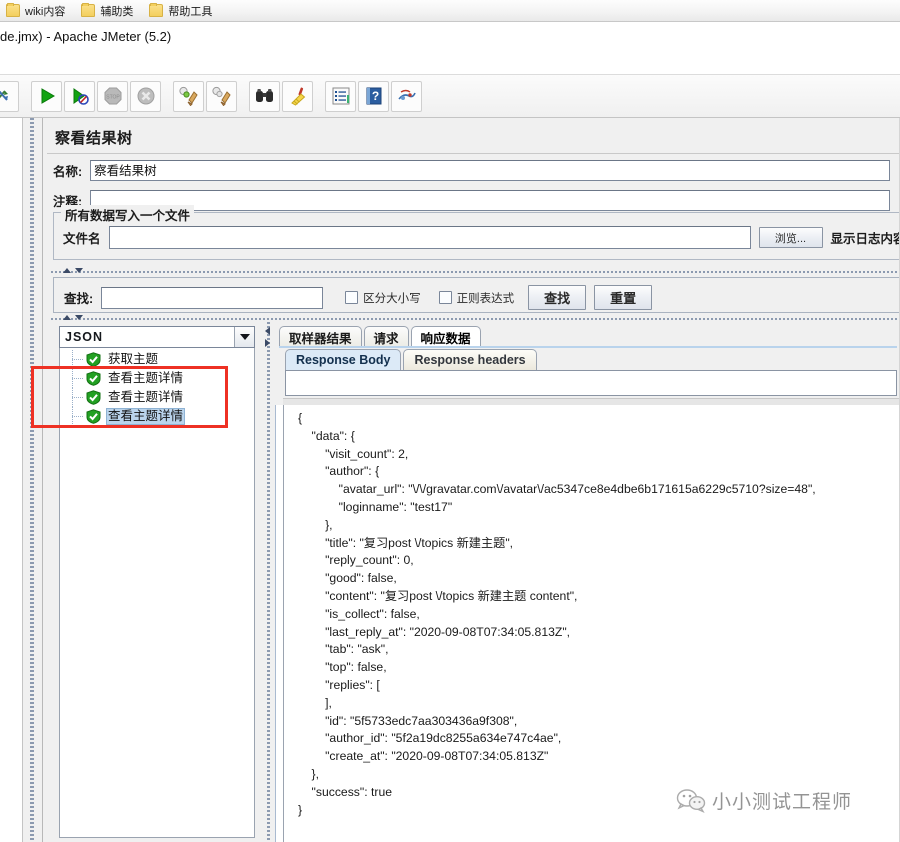 This screenshot has height=842, width=900. Describe the element at coordinates (117, 11) in the screenshot. I see `bookmark-label: 辅助类` at that location.